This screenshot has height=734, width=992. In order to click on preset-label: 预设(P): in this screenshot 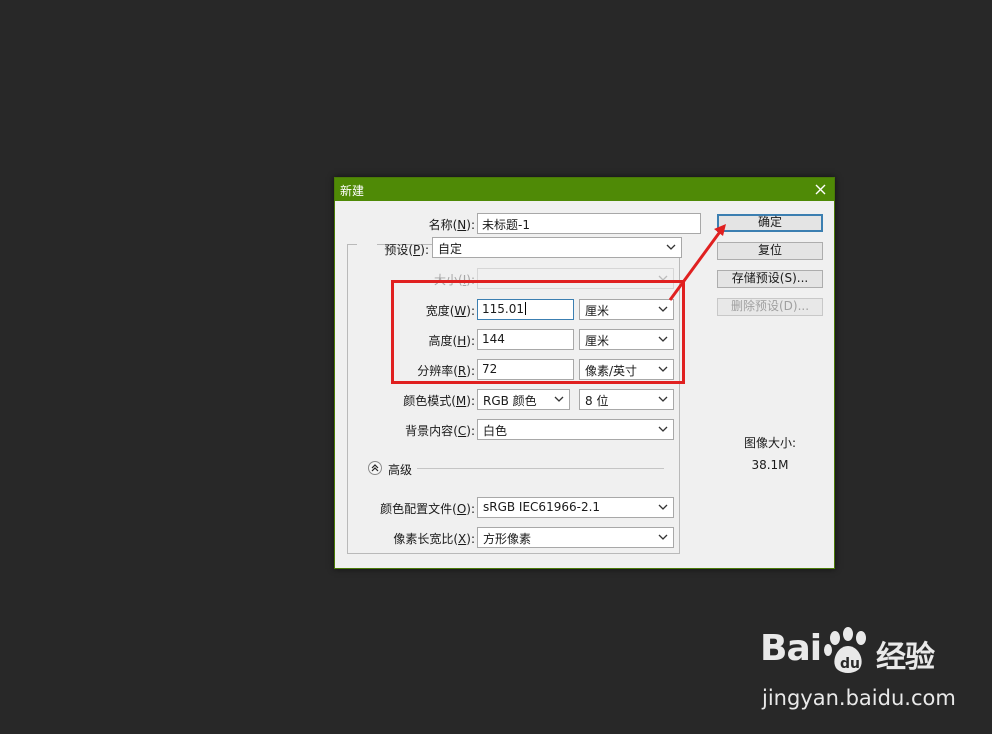, I will do `click(406, 250)`.